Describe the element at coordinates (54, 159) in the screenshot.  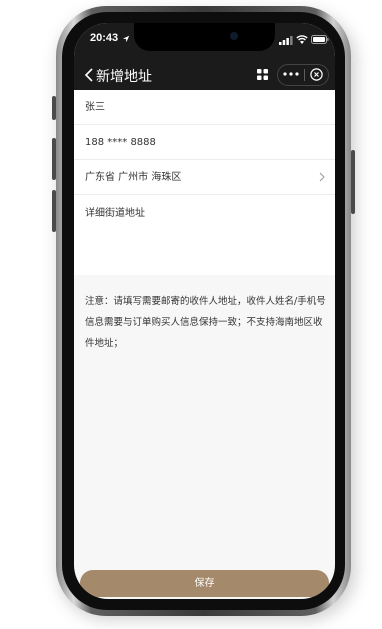
I see `volume-up-button` at that location.